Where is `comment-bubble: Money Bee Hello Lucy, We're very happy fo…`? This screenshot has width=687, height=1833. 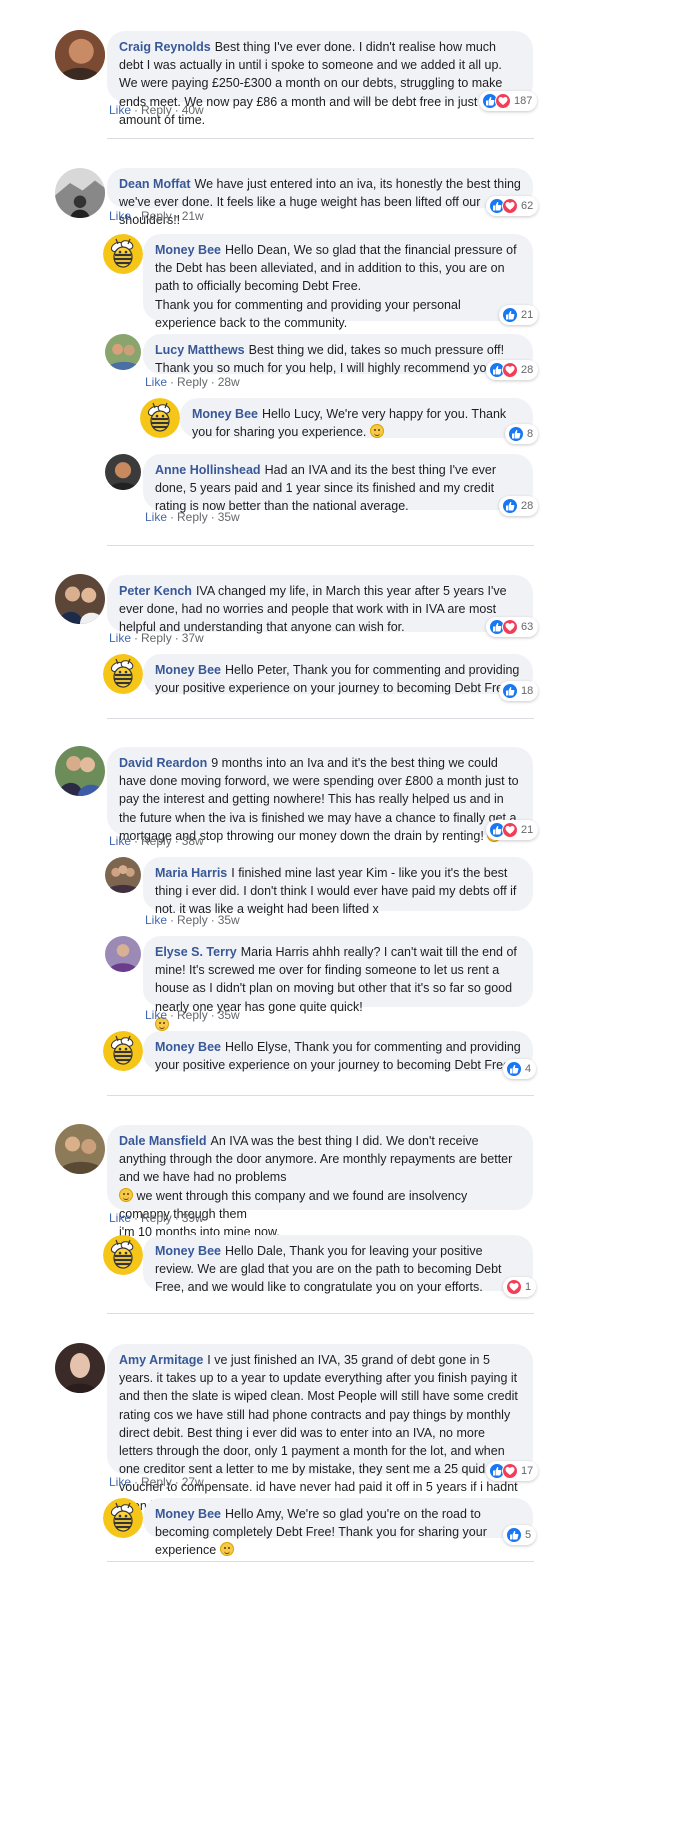 comment-bubble: Money Bee Hello Lucy, We're very happy fo… is located at coordinates (356, 418).